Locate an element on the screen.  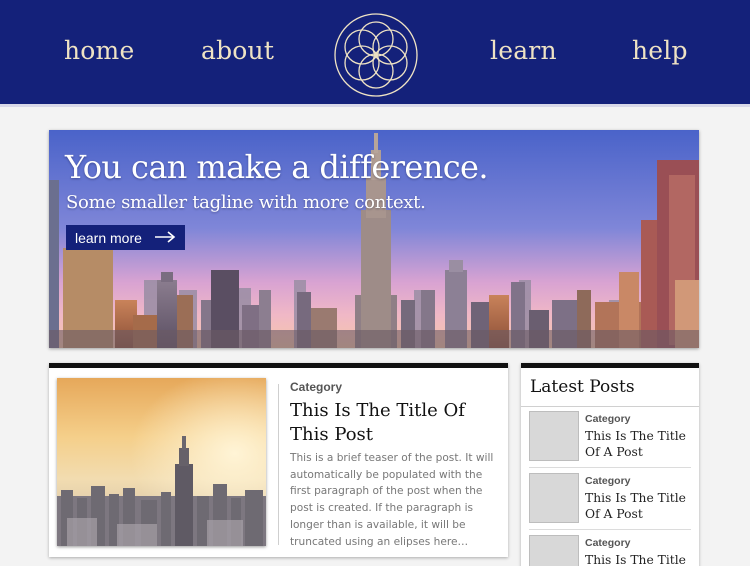
city-sunset-image is located at coordinates (161, 462).